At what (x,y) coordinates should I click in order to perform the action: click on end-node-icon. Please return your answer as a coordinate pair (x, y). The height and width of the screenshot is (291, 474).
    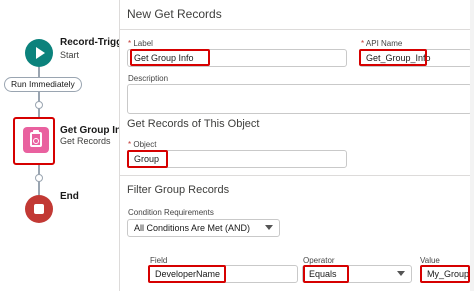
    Looking at the image, I should click on (39, 209).